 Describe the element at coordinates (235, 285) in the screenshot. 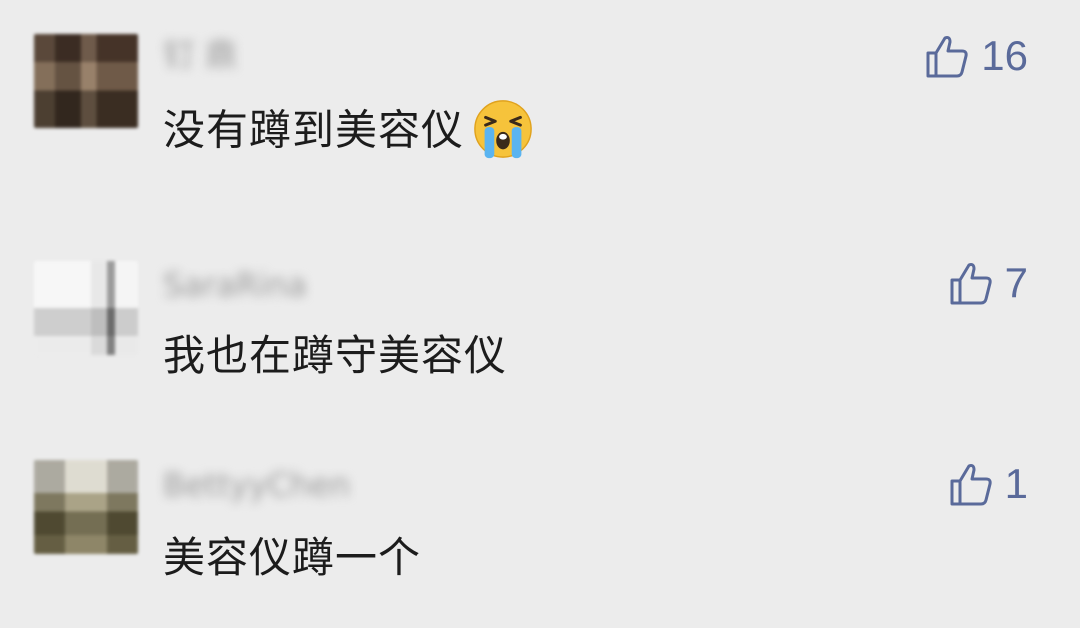

I see `comment-username: SaraRina` at that location.